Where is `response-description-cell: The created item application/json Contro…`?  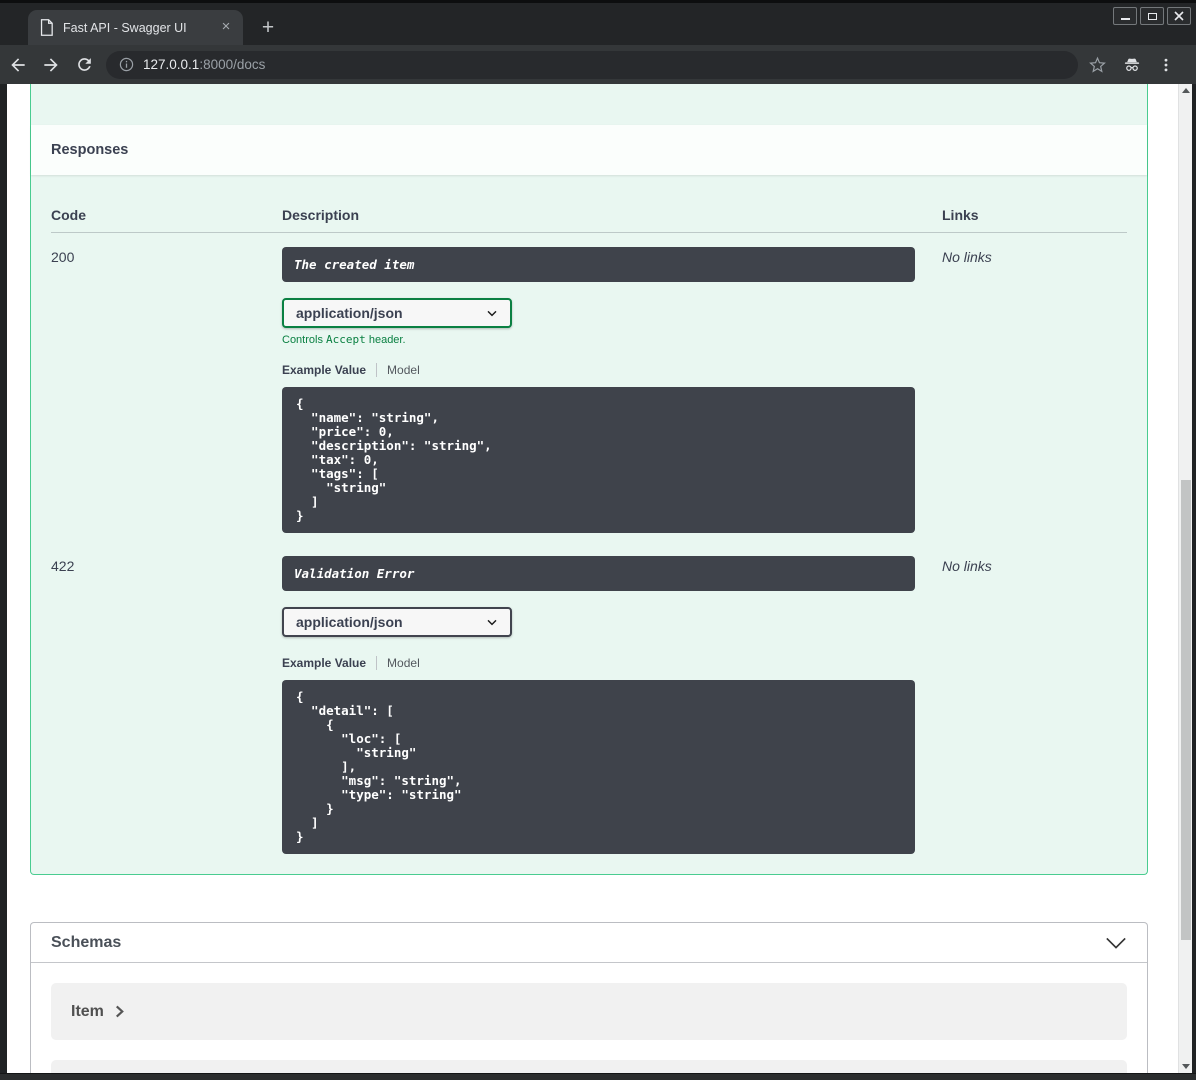 response-description-cell: The created item application/json Contro… is located at coordinates (612, 390).